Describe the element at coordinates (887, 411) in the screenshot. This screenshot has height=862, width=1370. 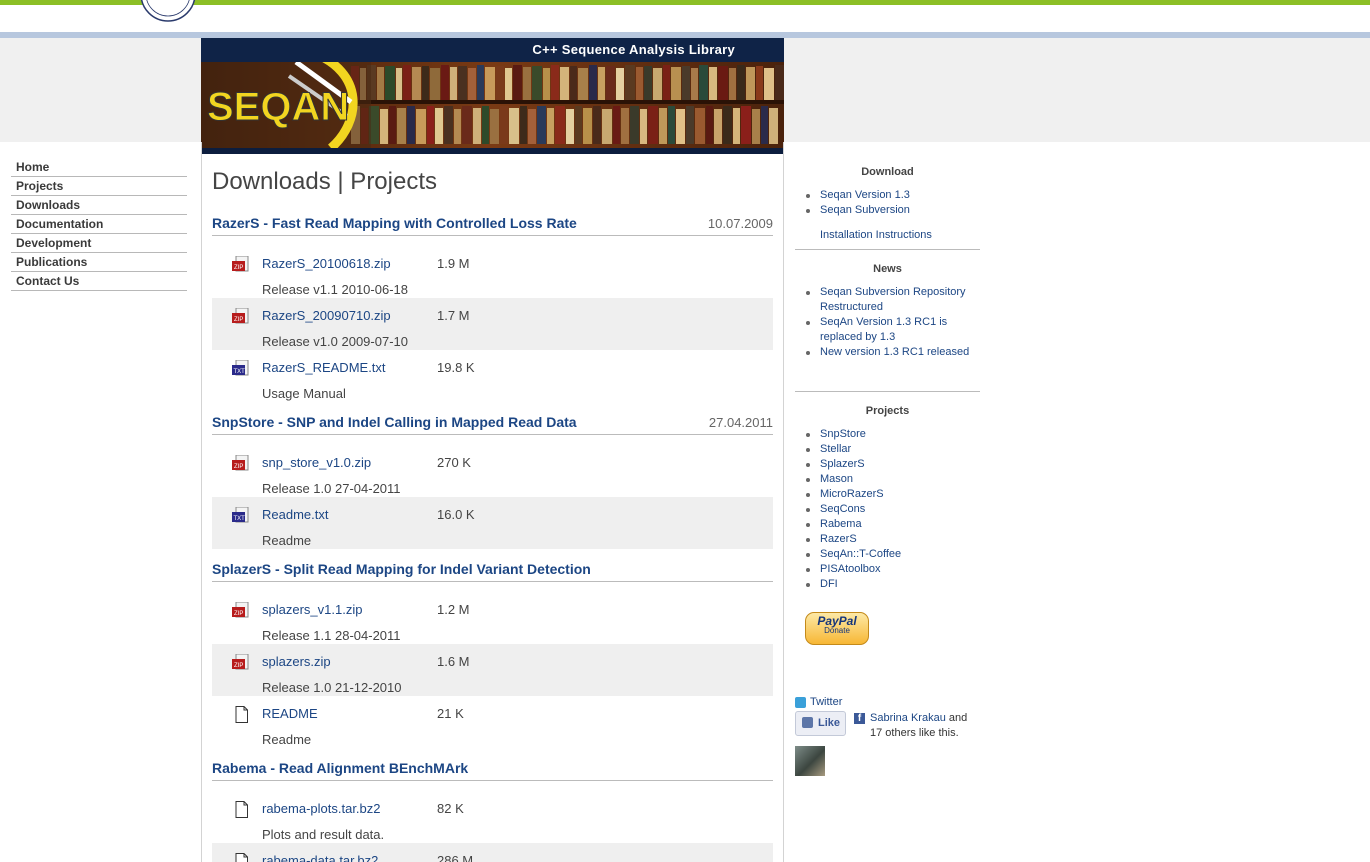
I see `projects-heading: Projects` at that location.